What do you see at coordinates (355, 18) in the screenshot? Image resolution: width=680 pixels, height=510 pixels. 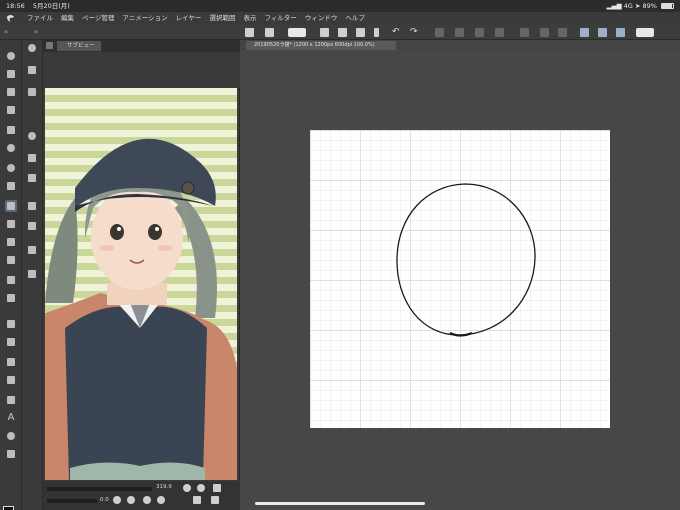 I see `menu-item: ヘルプ` at bounding box center [355, 18].